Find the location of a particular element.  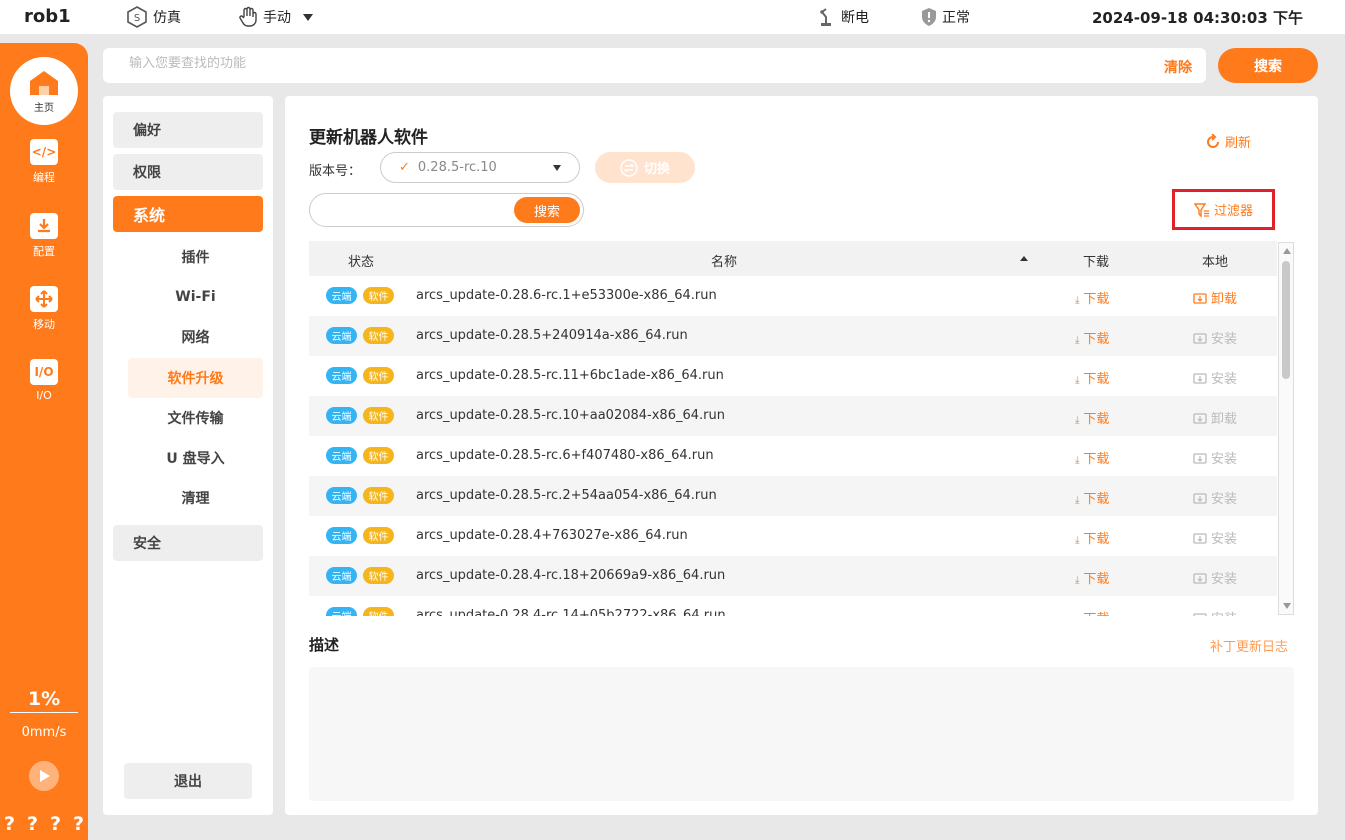

table-scrollbar is located at coordinates (1286, 428).